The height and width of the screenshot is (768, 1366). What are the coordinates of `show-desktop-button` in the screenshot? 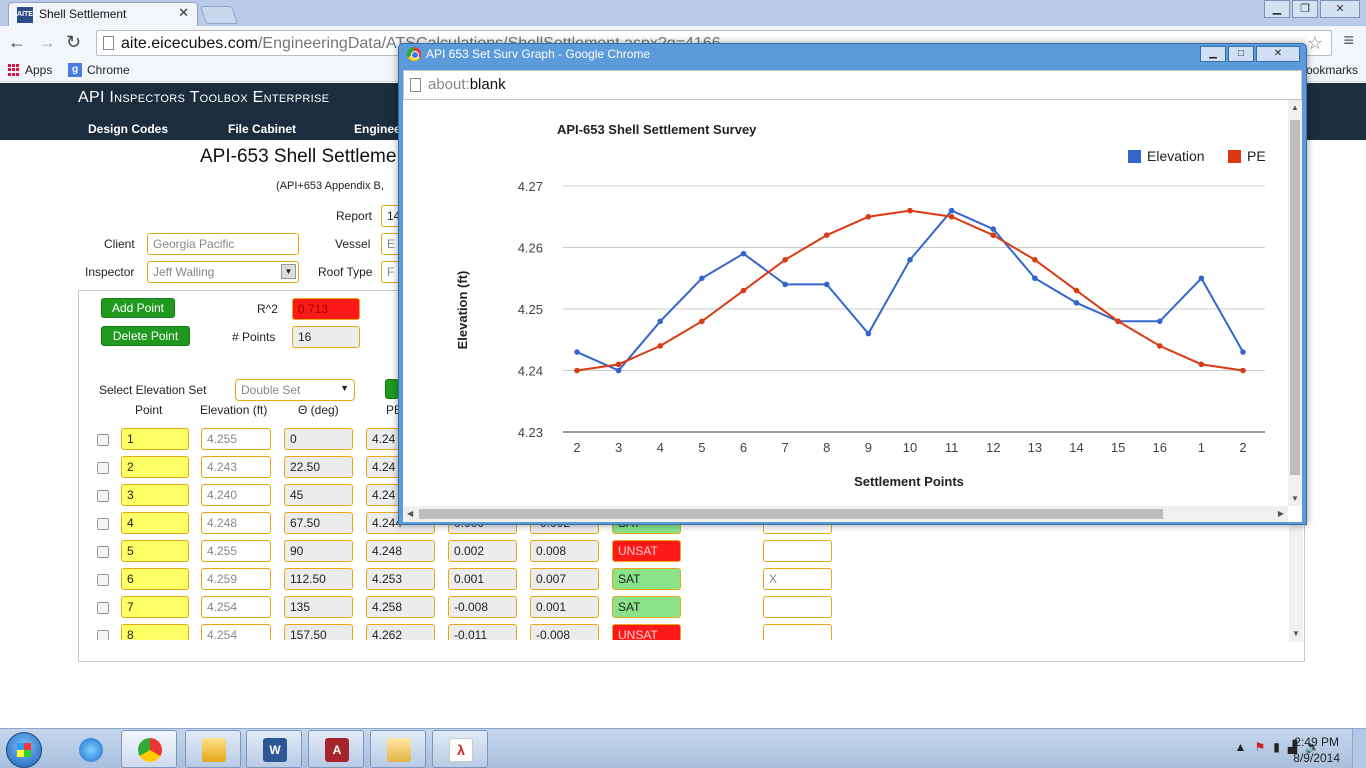 It's located at (1359, 748).